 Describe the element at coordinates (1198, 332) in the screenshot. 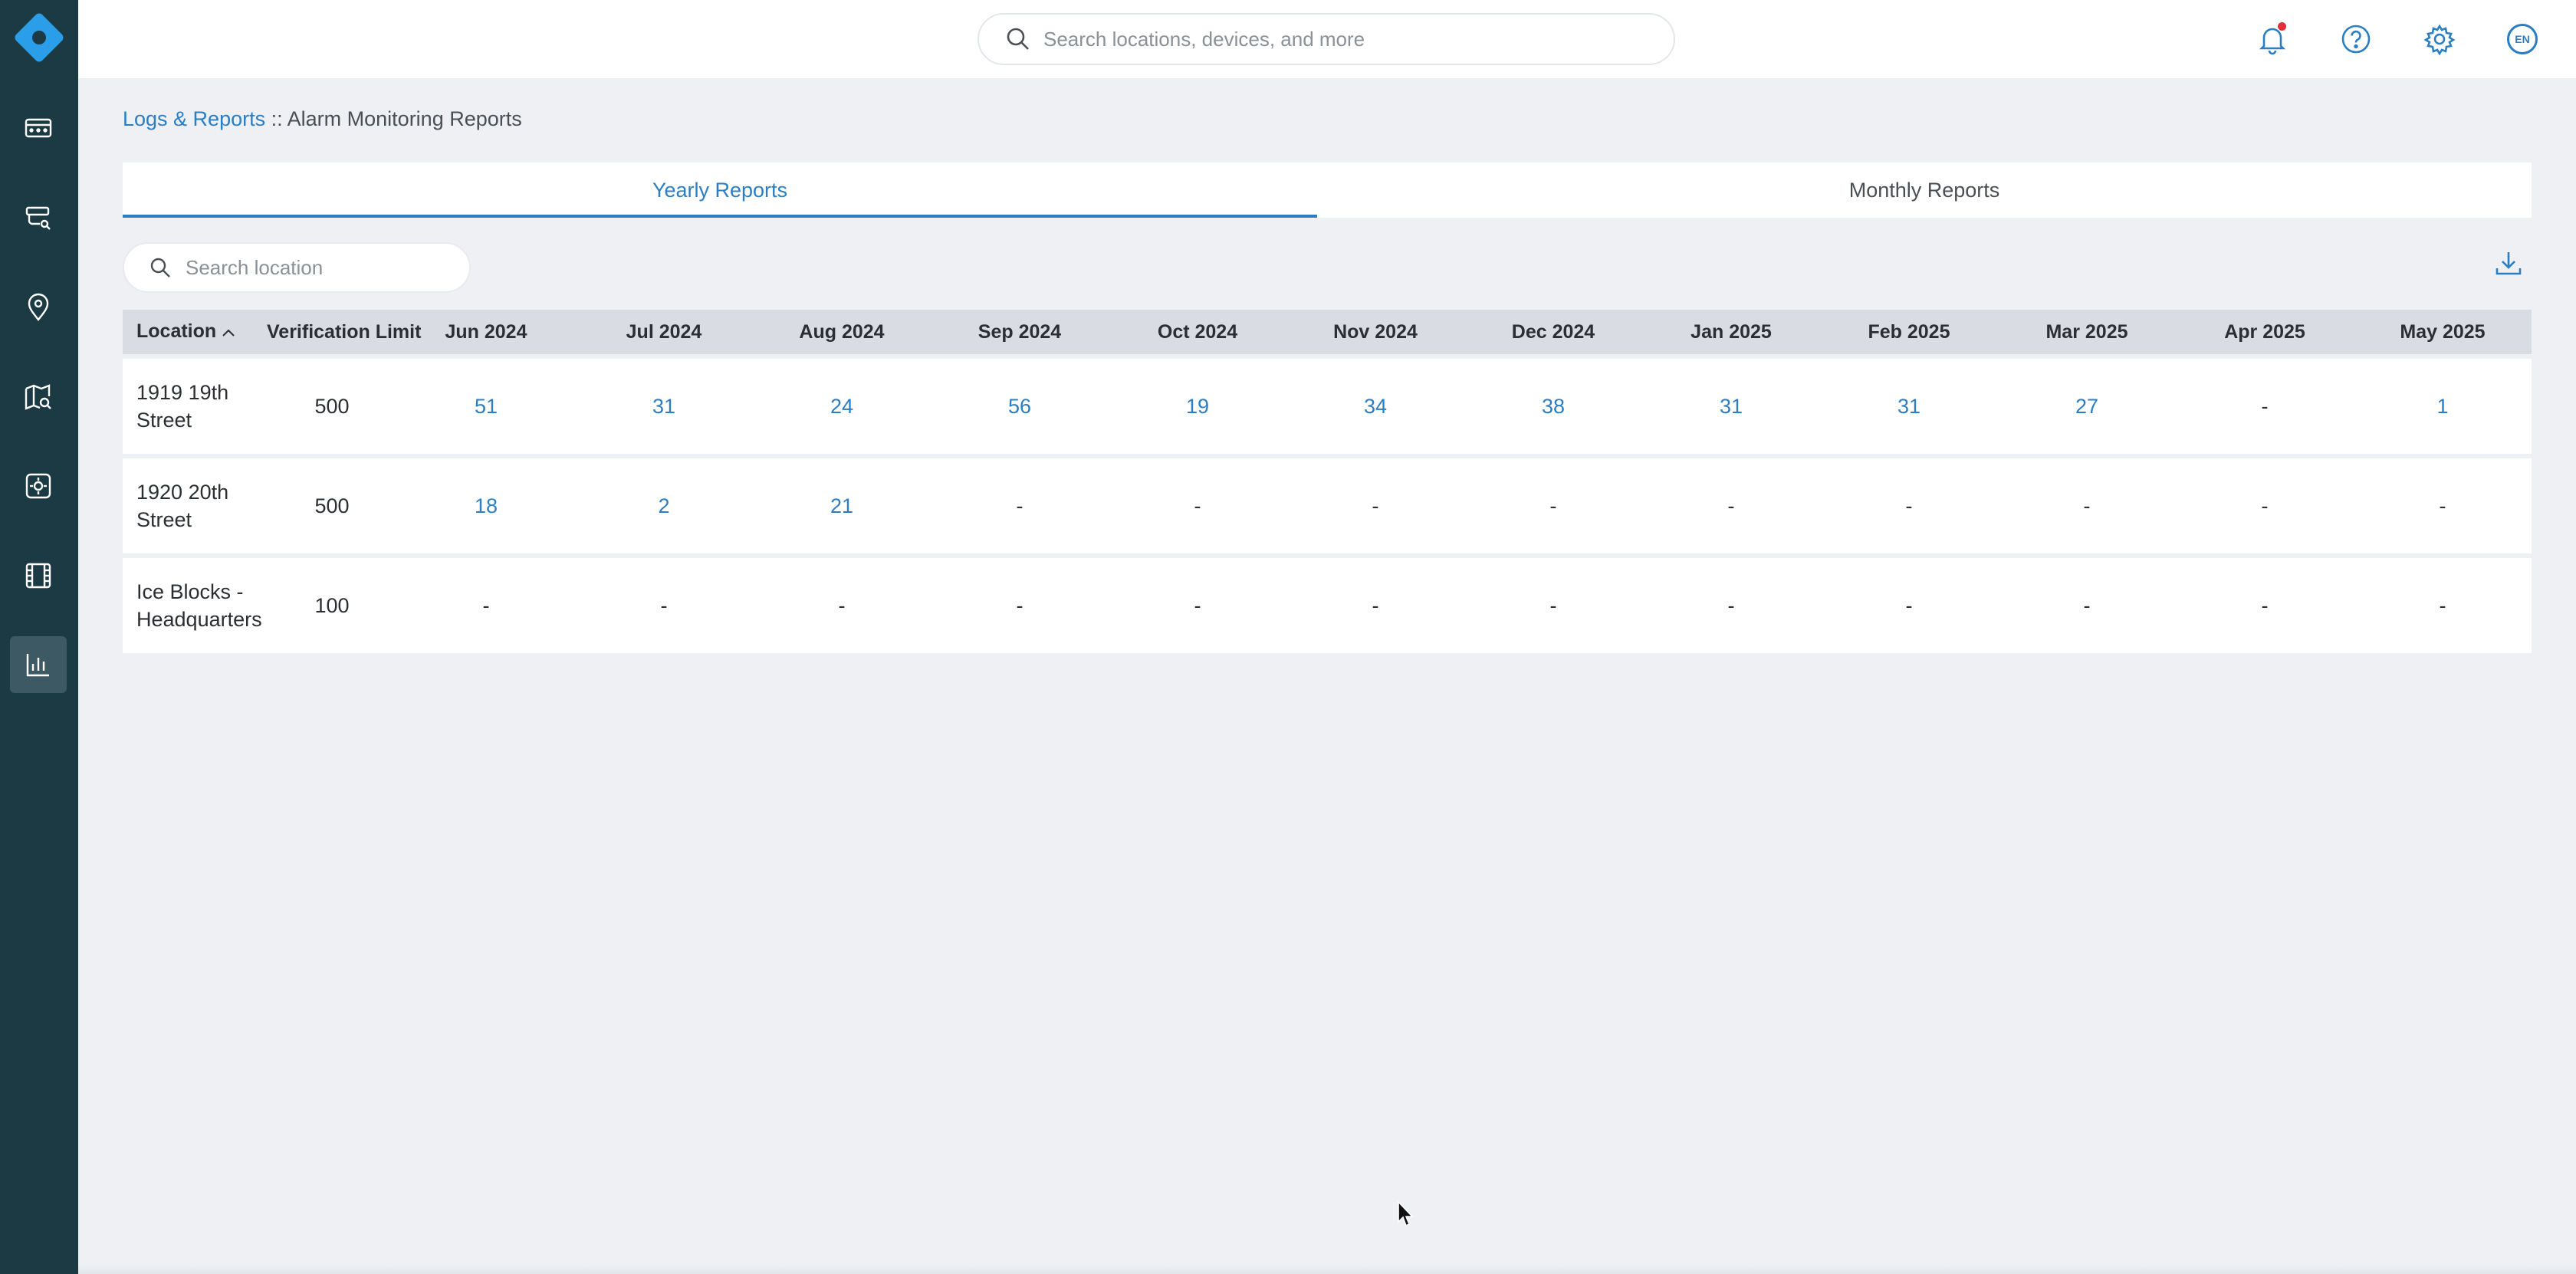

I see `column-header-month: Oct 2024` at that location.